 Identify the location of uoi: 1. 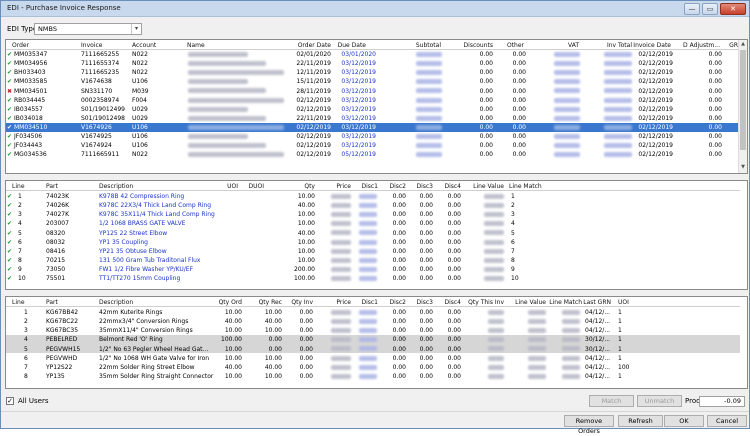
(620, 313).